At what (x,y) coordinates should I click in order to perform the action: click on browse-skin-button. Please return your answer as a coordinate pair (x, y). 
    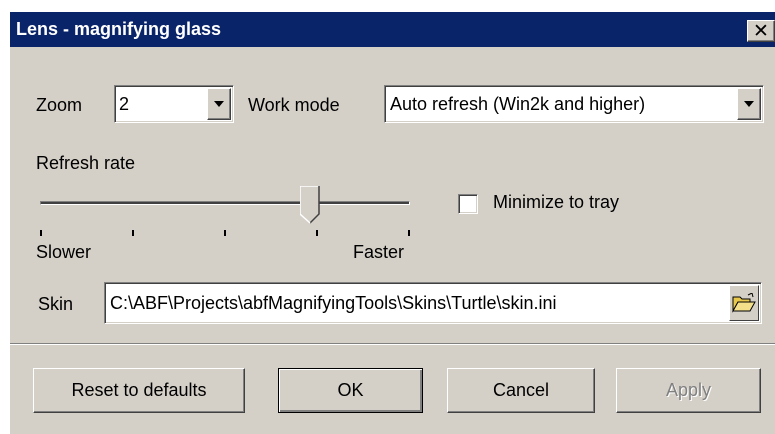
    Looking at the image, I should click on (744, 303).